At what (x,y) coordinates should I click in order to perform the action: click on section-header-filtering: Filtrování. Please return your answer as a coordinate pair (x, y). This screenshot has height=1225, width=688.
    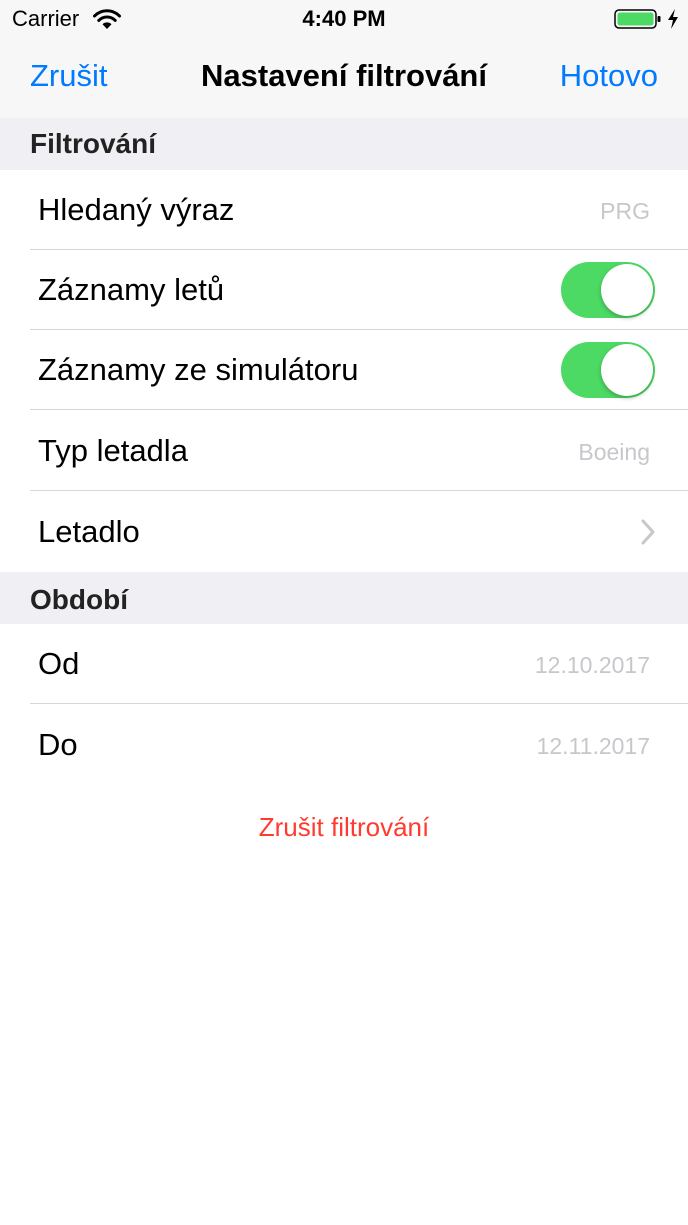
    Looking at the image, I should click on (344, 144).